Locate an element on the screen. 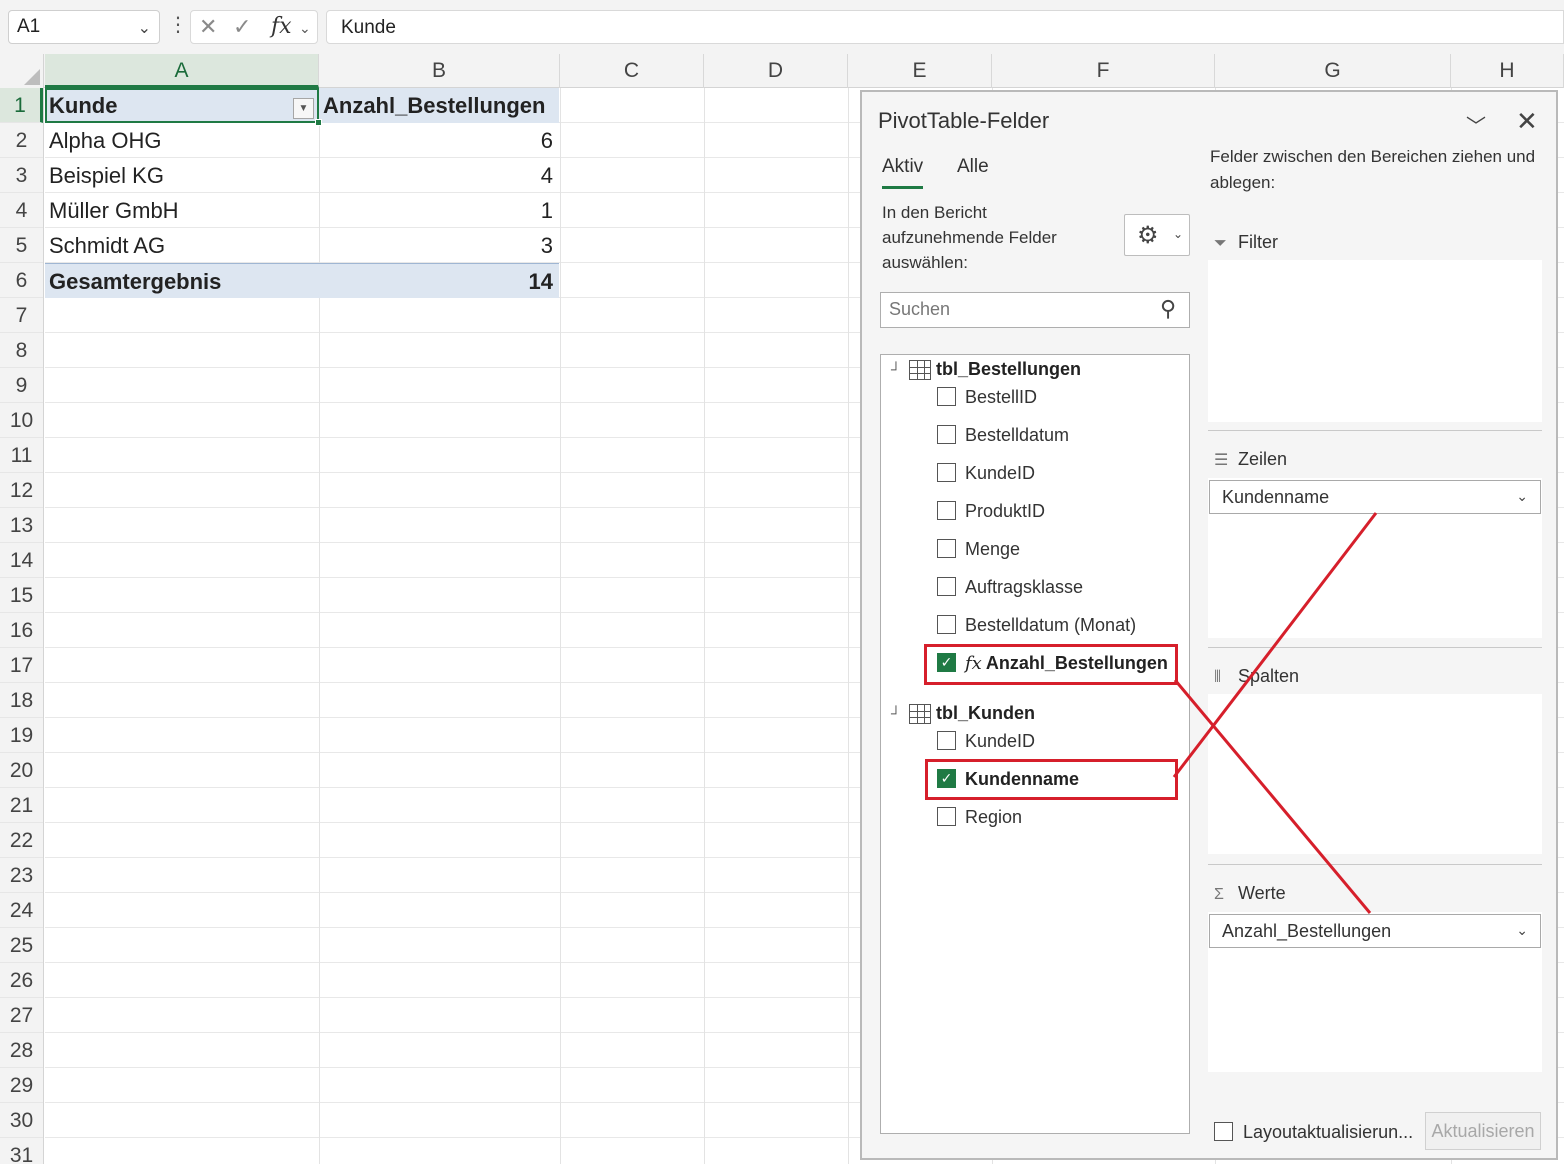 This screenshot has width=1564, height=1164. formula-bar: A1 ⌄ ⋮ ✕ ✓ fx ⌄ Kunde is located at coordinates (782, 27).